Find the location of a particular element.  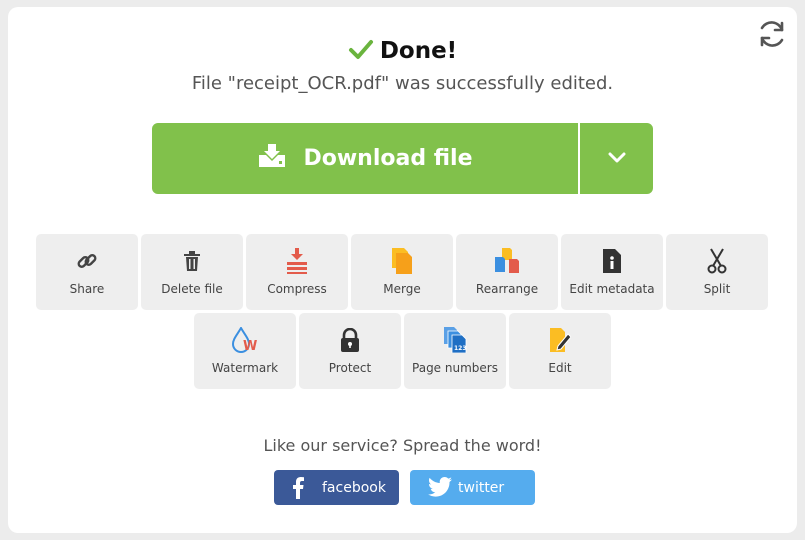

download-options-button is located at coordinates (616, 158).